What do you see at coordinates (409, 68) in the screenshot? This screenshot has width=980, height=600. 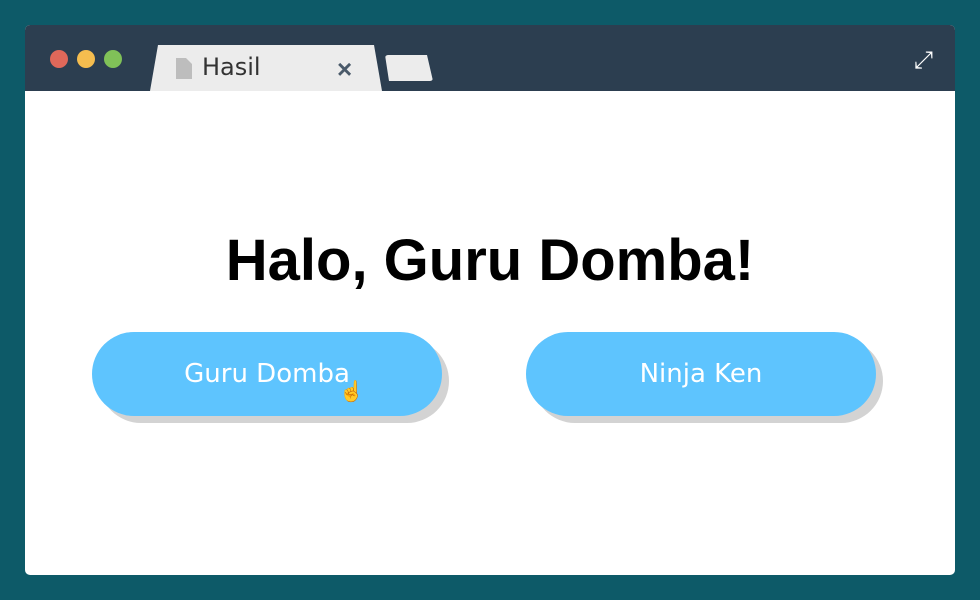 I see `new-tab-button` at bounding box center [409, 68].